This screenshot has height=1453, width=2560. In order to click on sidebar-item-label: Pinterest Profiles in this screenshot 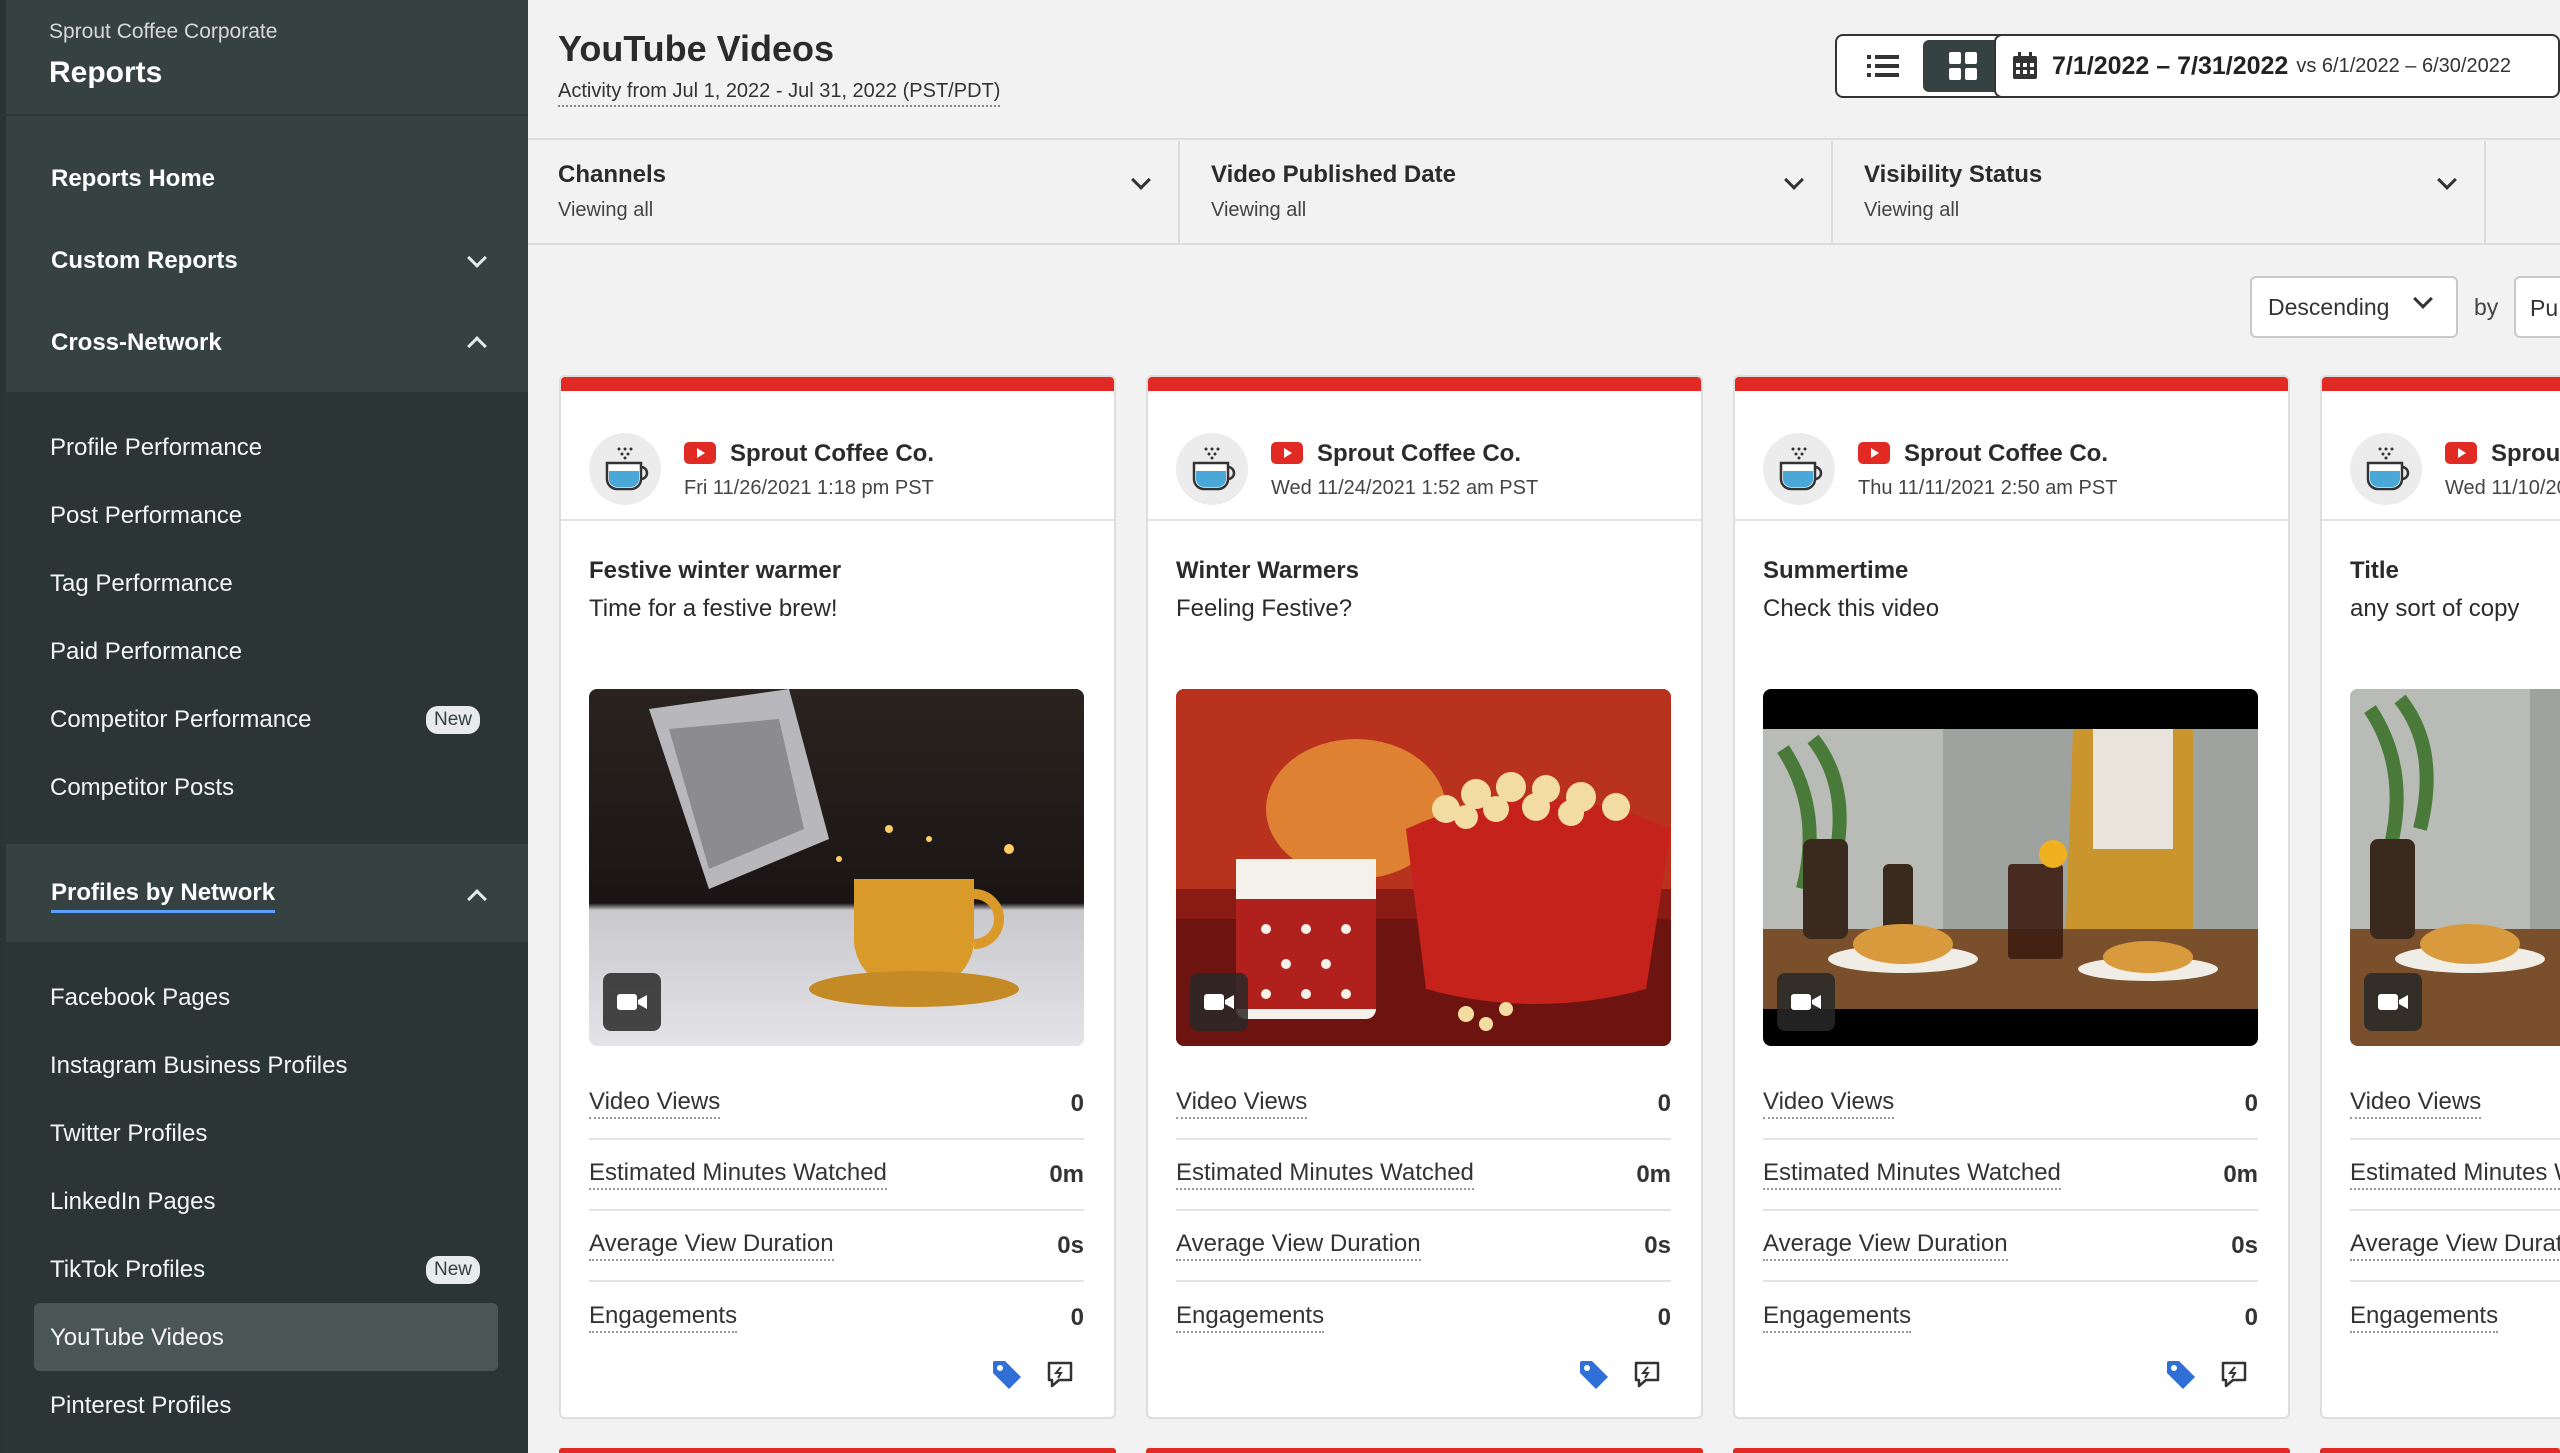, I will do `click(141, 1405)`.